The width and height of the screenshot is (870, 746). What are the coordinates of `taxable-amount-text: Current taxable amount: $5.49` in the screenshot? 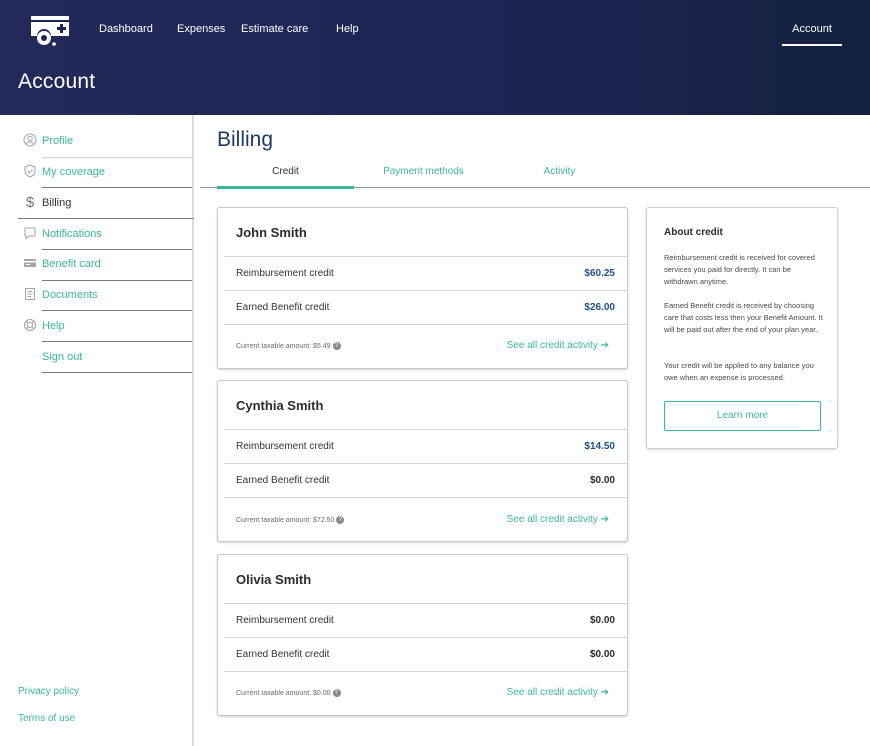 It's located at (283, 346).